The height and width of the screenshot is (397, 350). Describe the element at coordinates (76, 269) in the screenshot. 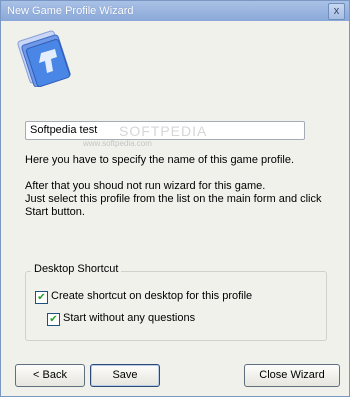

I see `desktop-shortcut-group-label: Desktop Shortcut` at that location.